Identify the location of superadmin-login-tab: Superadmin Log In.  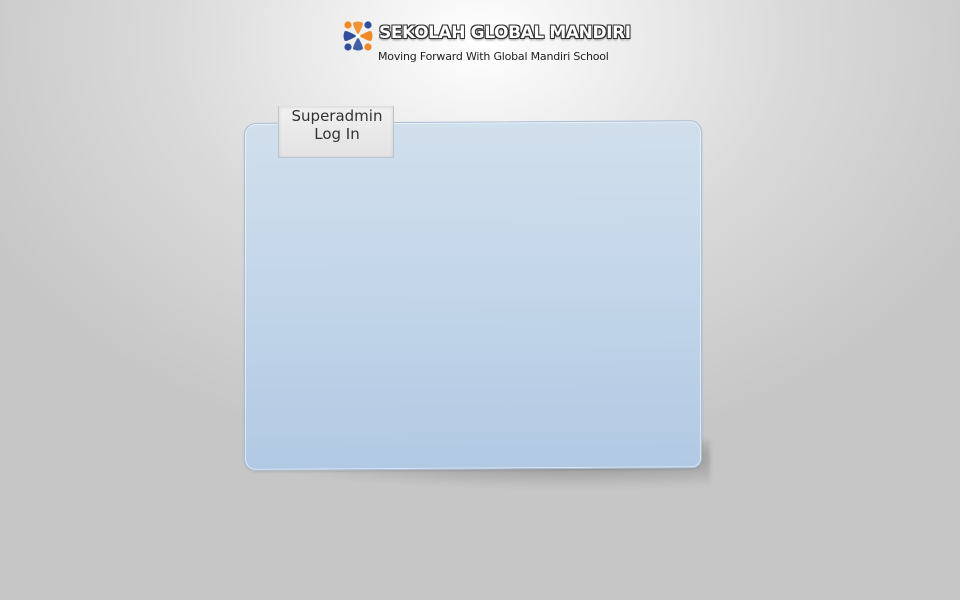
(336, 132).